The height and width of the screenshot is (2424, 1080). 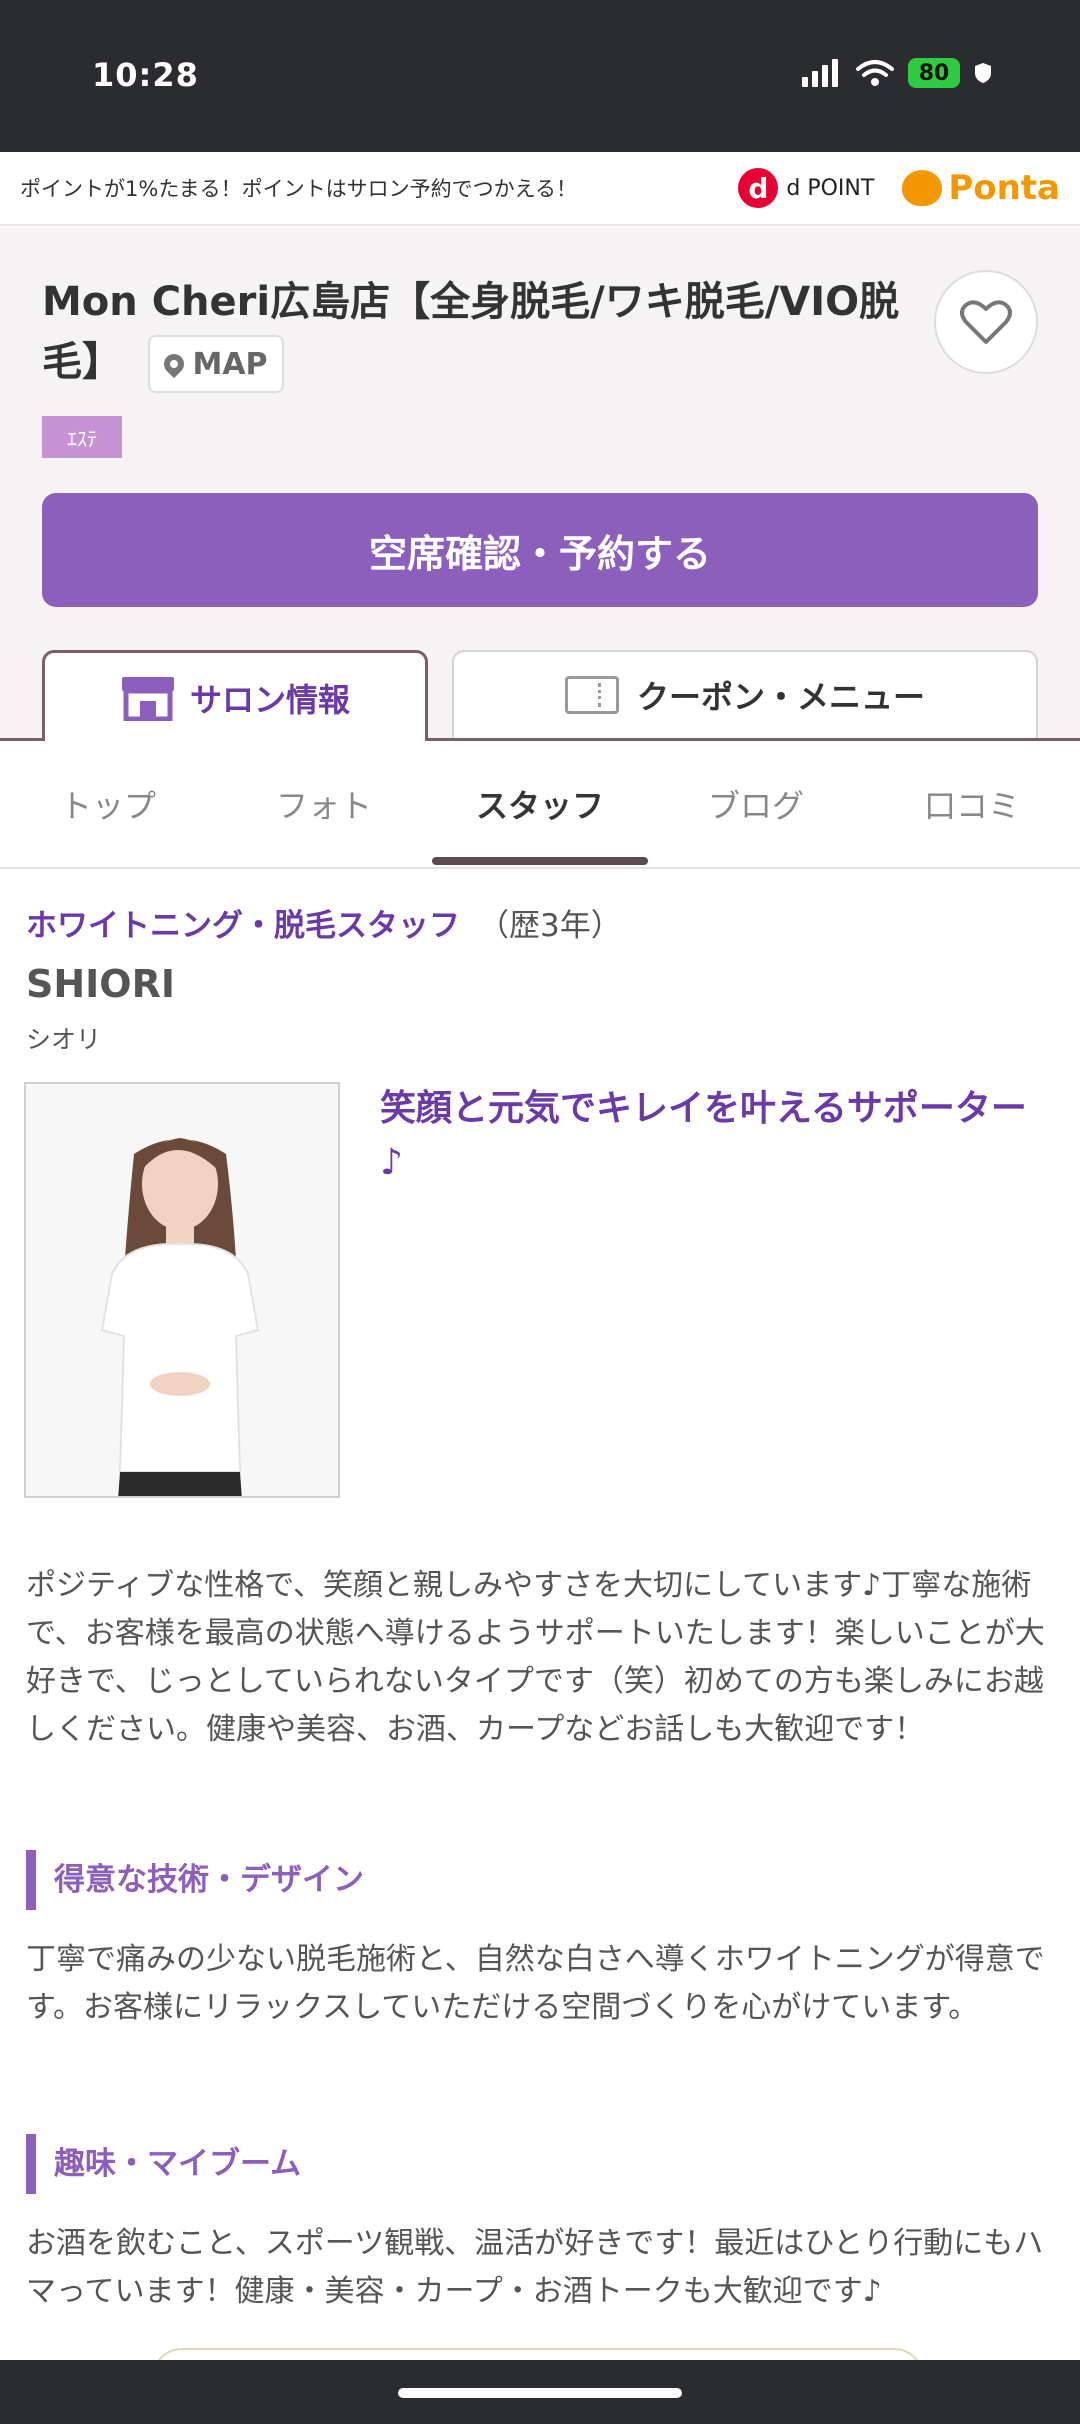 I want to click on subnav-reviews: 口コミ, so click(x=972, y=804).